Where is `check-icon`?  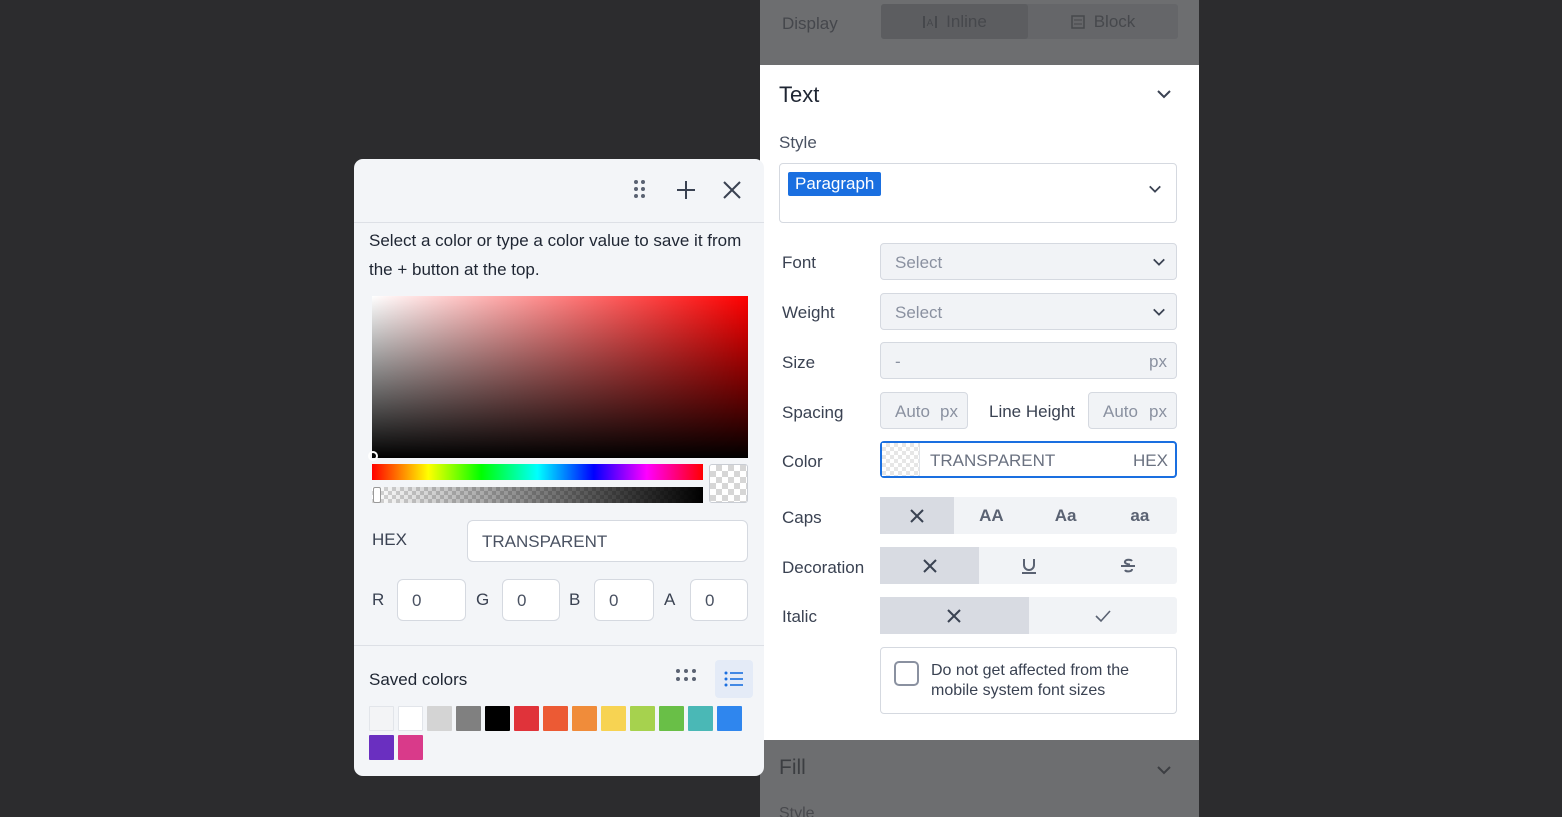 check-icon is located at coordinates (1103, 615).